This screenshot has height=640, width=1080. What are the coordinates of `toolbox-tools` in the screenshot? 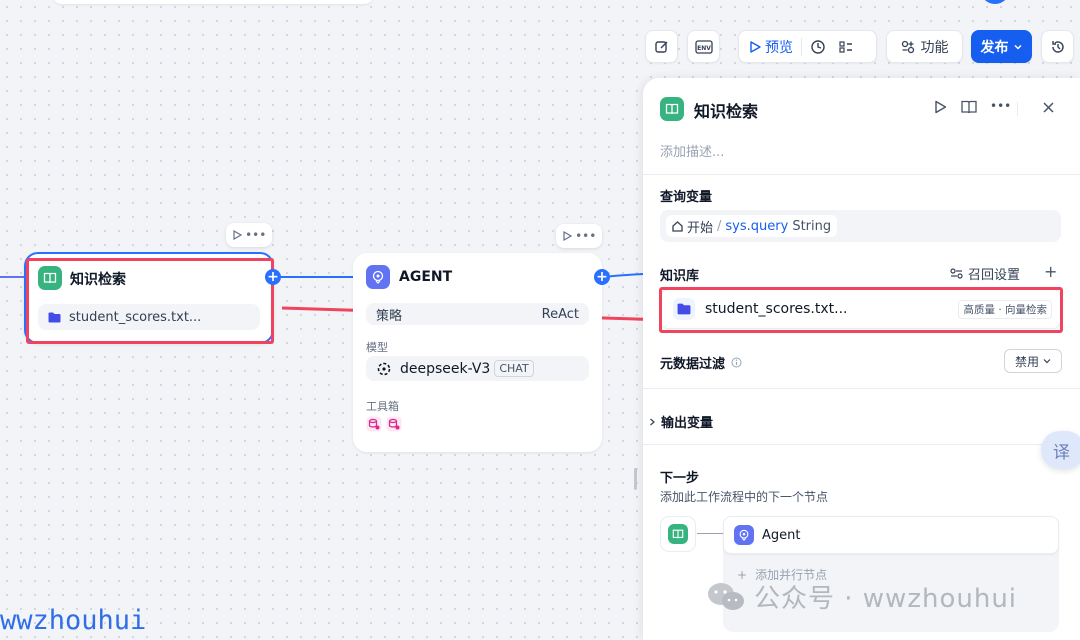 It's located at (384, 424).